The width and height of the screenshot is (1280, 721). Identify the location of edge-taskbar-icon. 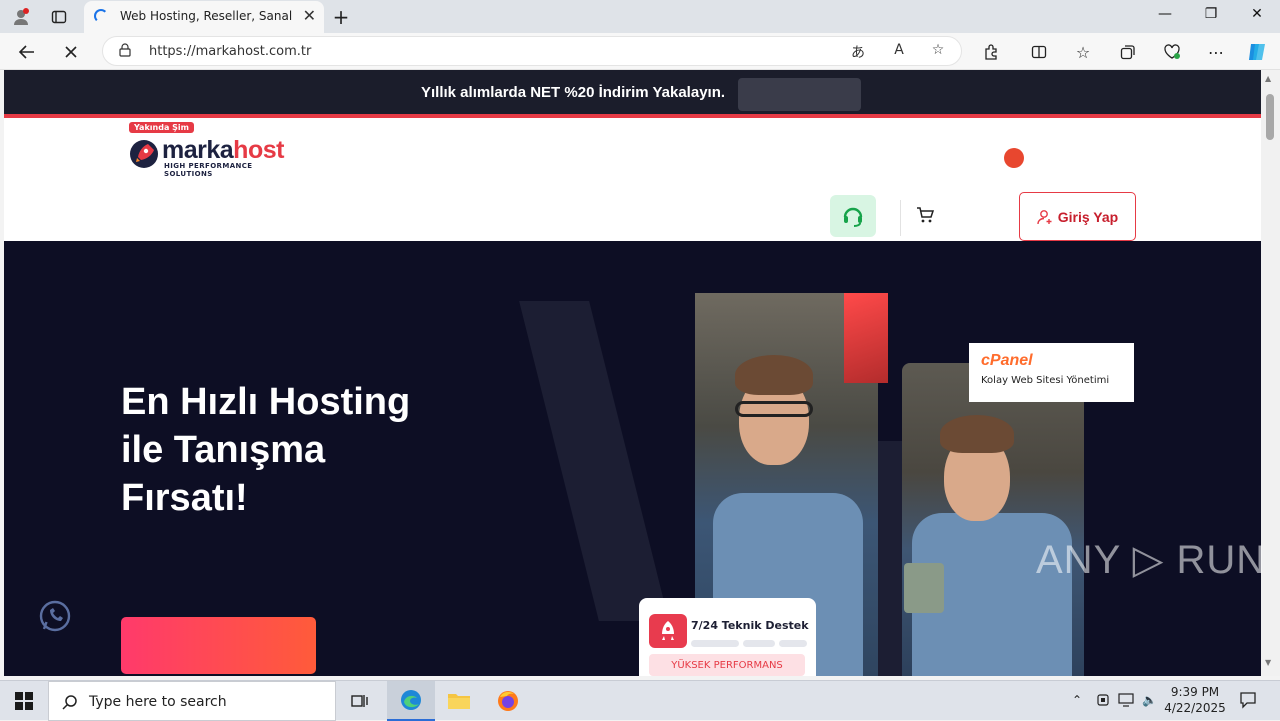
(411, 701).